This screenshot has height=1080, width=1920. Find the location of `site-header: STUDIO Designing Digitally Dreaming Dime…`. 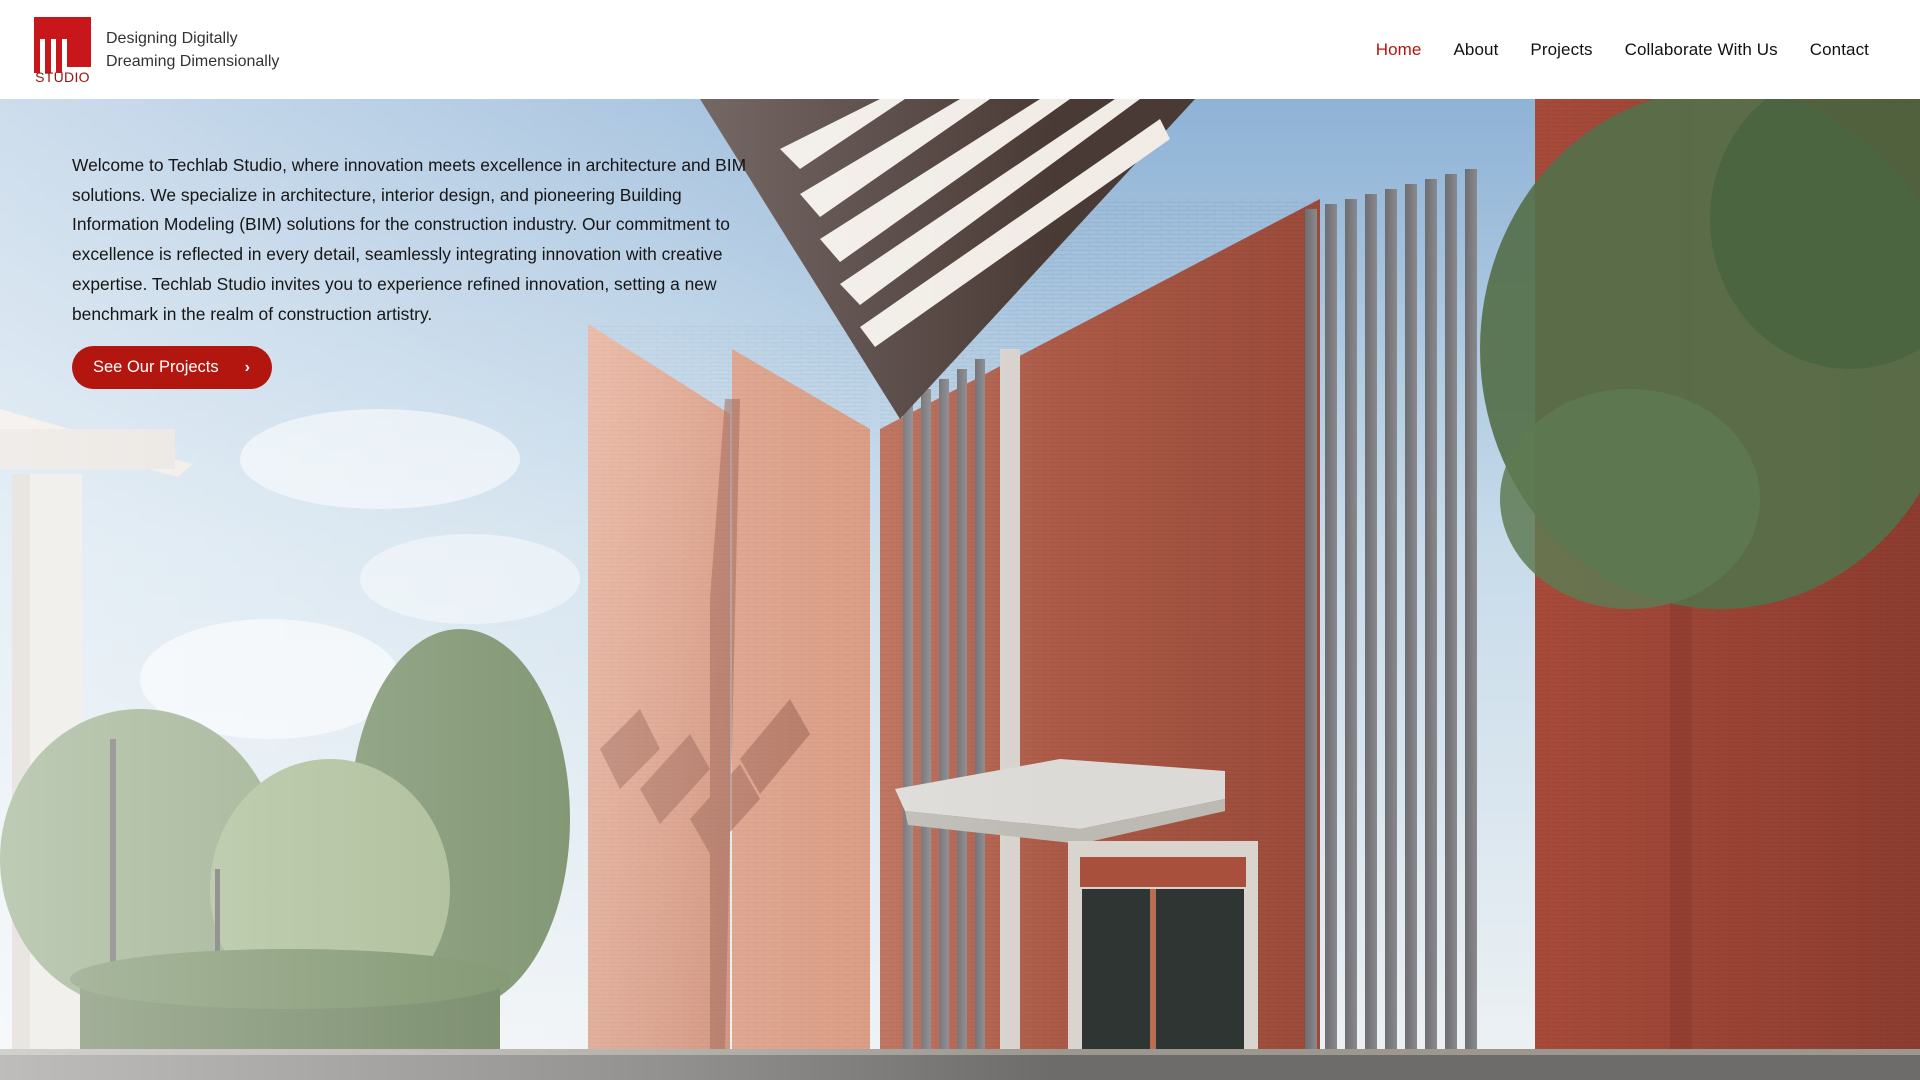

site-header: STUDIO Designing Digitally Dreaming Dime… is located at coordinates (960, 49).